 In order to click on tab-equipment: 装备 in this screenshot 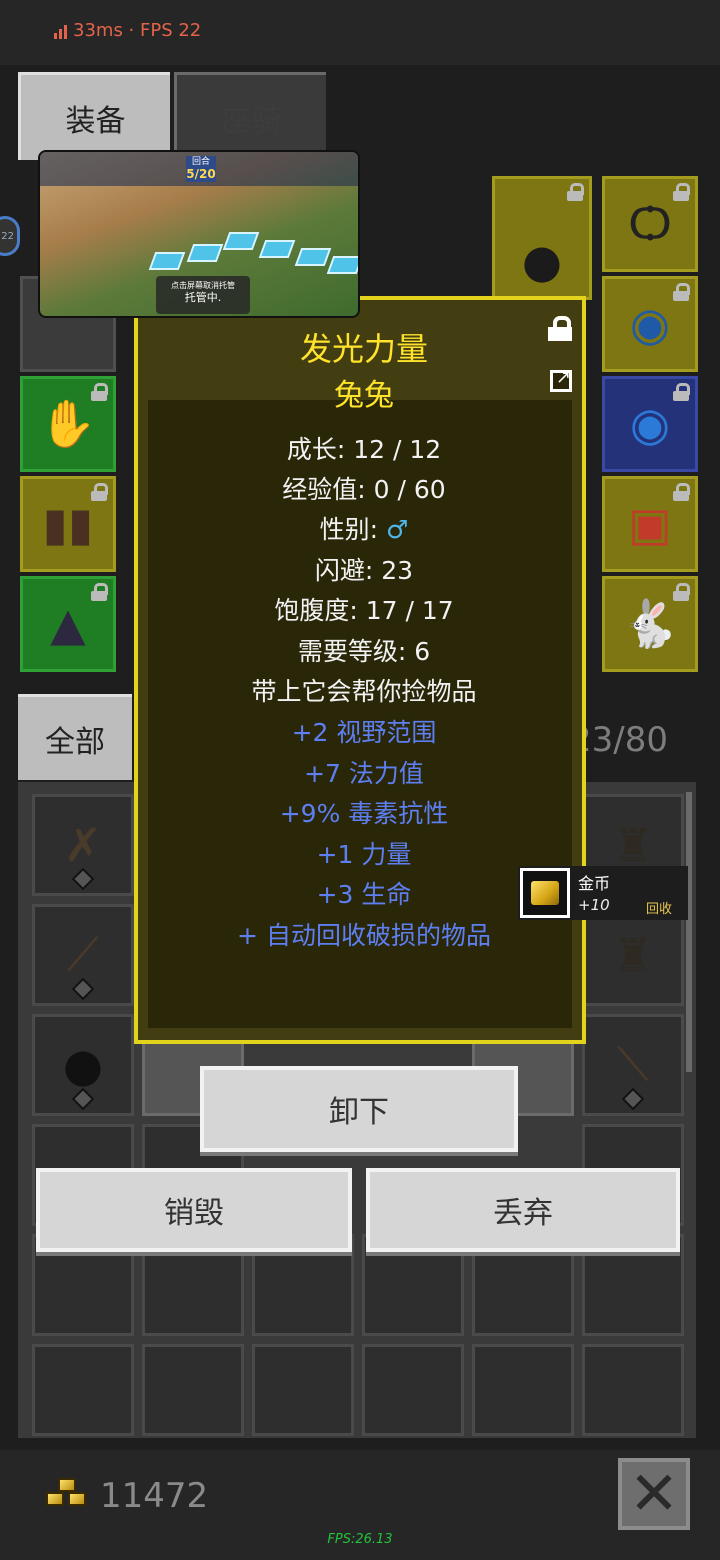, I will do `click(94, 116)`.